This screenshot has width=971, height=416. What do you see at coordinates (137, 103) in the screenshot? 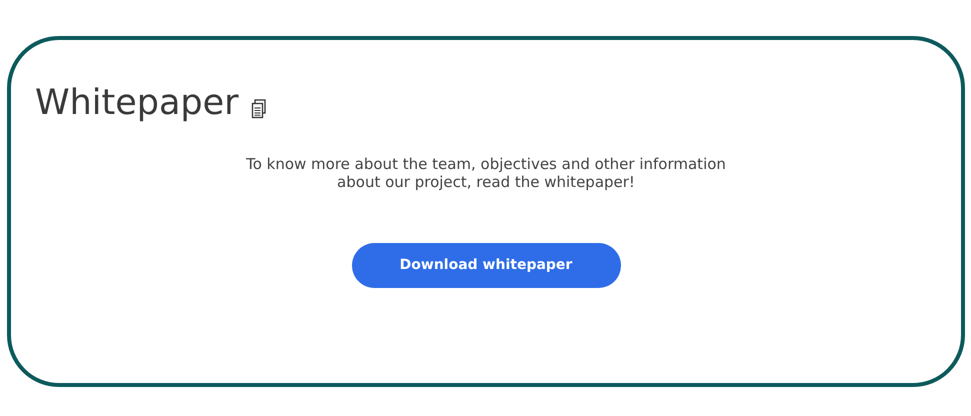
I see `section-title: Whitepaper` at bounding box center [137, 103].